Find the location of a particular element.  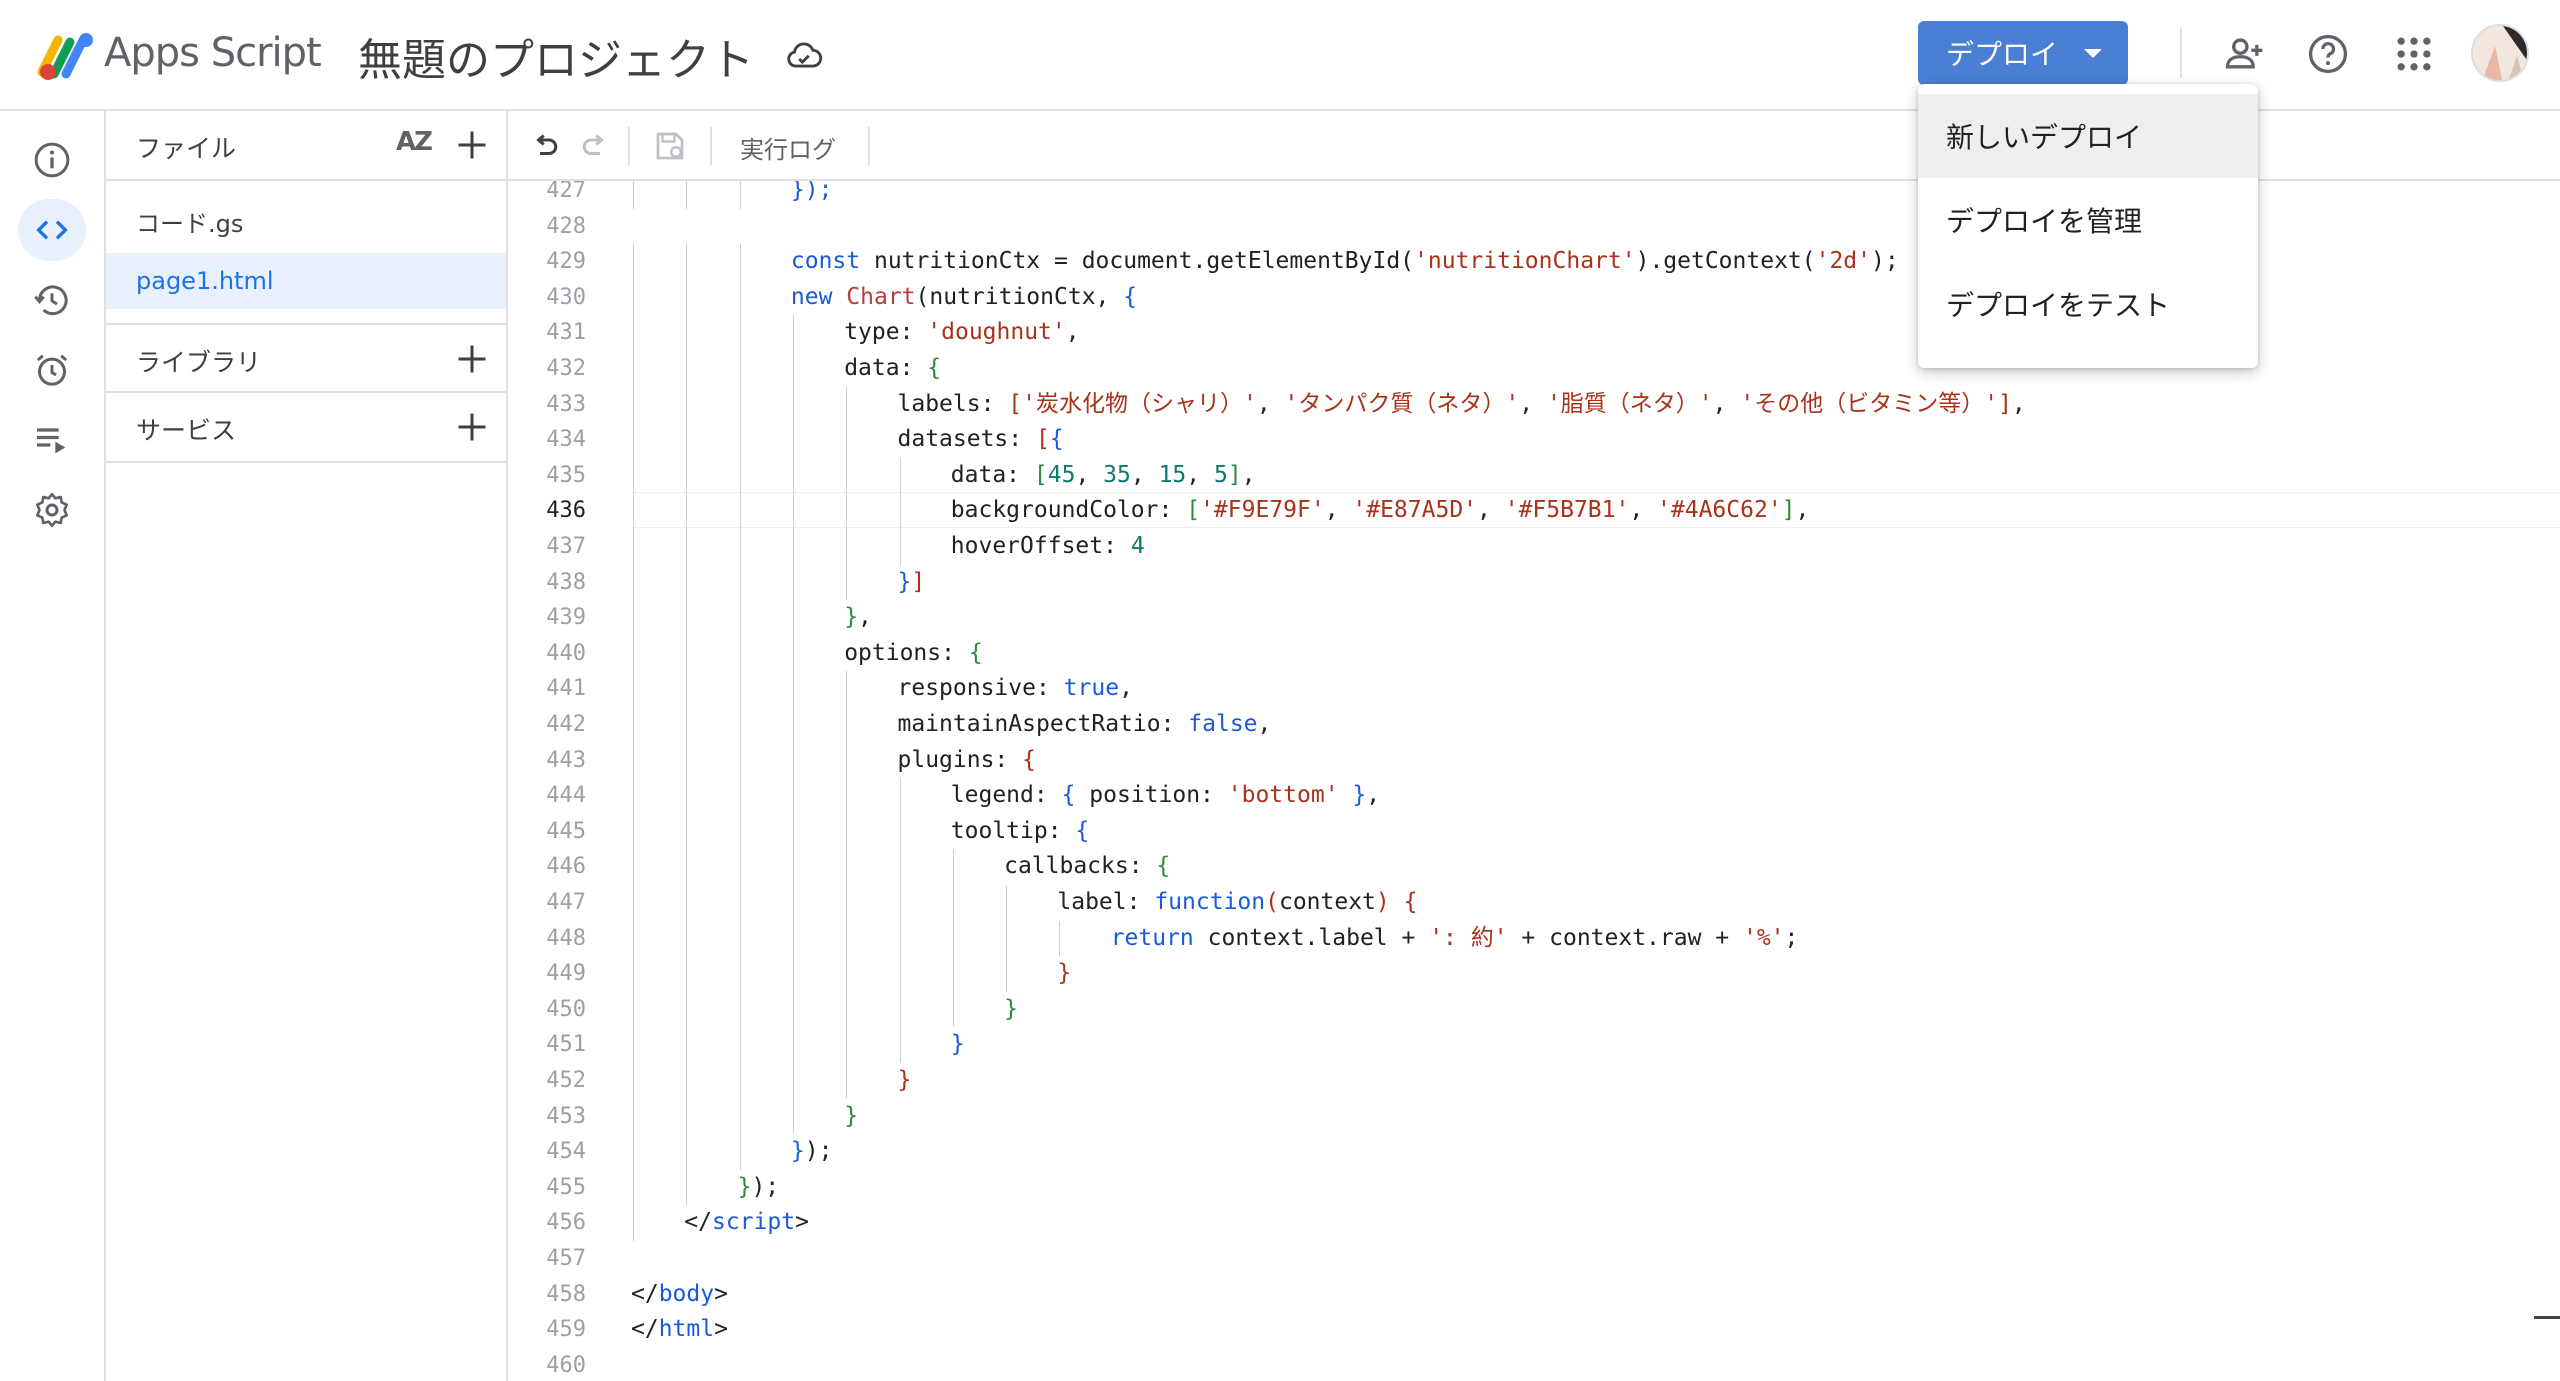

nav-settings is located at coordinates (52, 510).